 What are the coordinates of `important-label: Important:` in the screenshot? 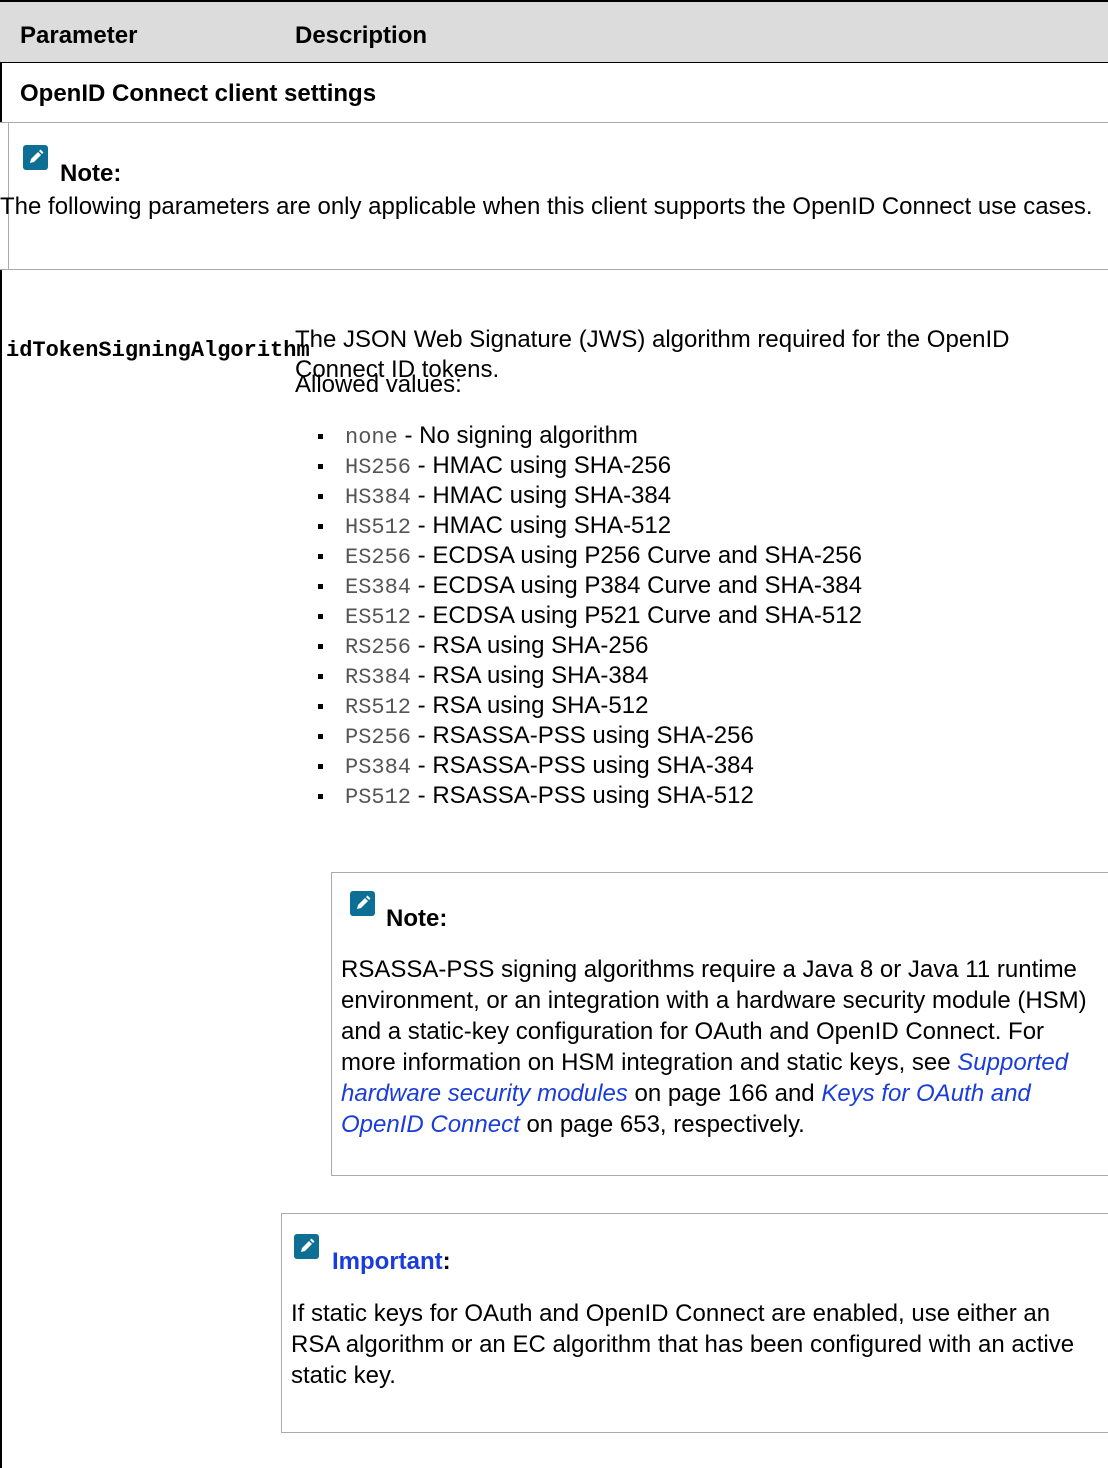 It's located at (391, 1261).